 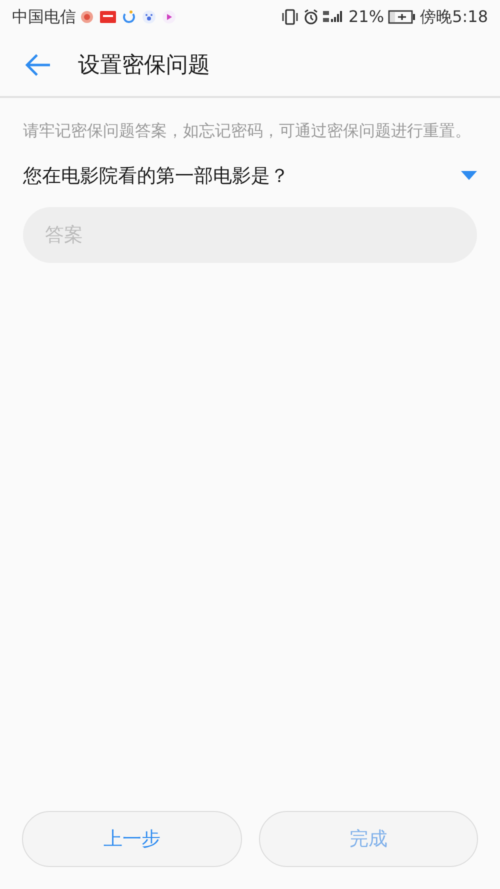 What do you see at coordinates (289, 17) in the screenshot?
I see `vibrate-icon` at bounding box center [289, 17].